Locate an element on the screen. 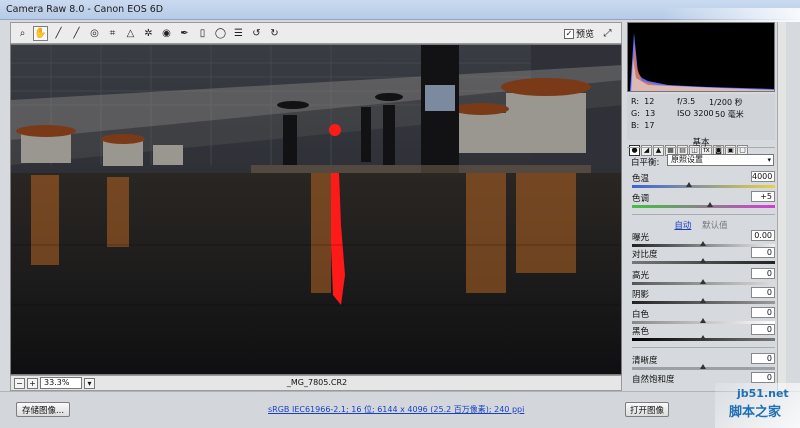  white-balance-select: 原照设置 ▾ is located at coordinates (720, 160).